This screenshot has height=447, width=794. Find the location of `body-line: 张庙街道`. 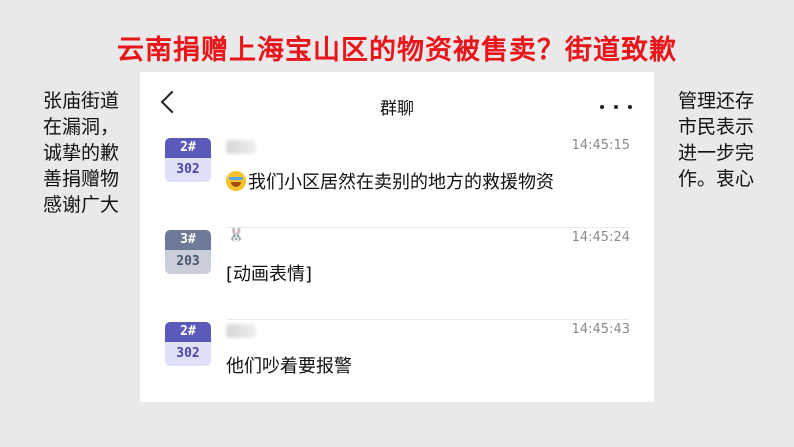

body-line: 张庙街道 is located at coordinates (81, 101).